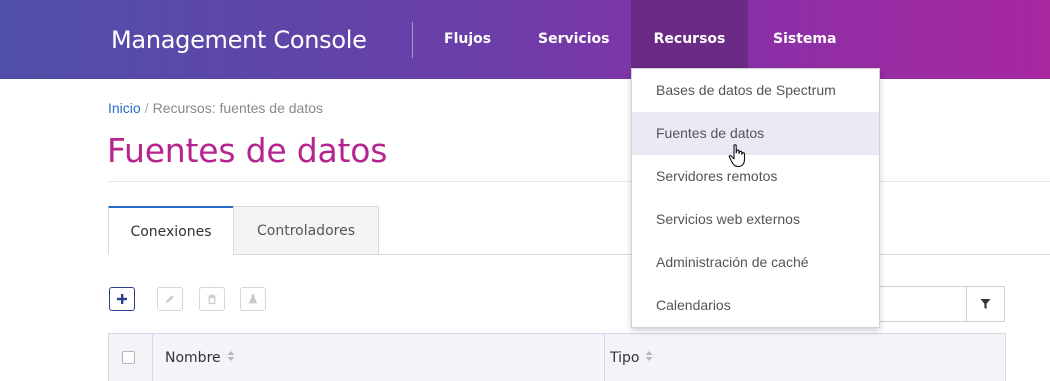 This screenshot has width=1050, height=381. What do you see at coordinates (755, 219) in the screenshot?
I see `menu-item-servicios-web-externos: Servicios web externos` at bounding box center [755, 219].